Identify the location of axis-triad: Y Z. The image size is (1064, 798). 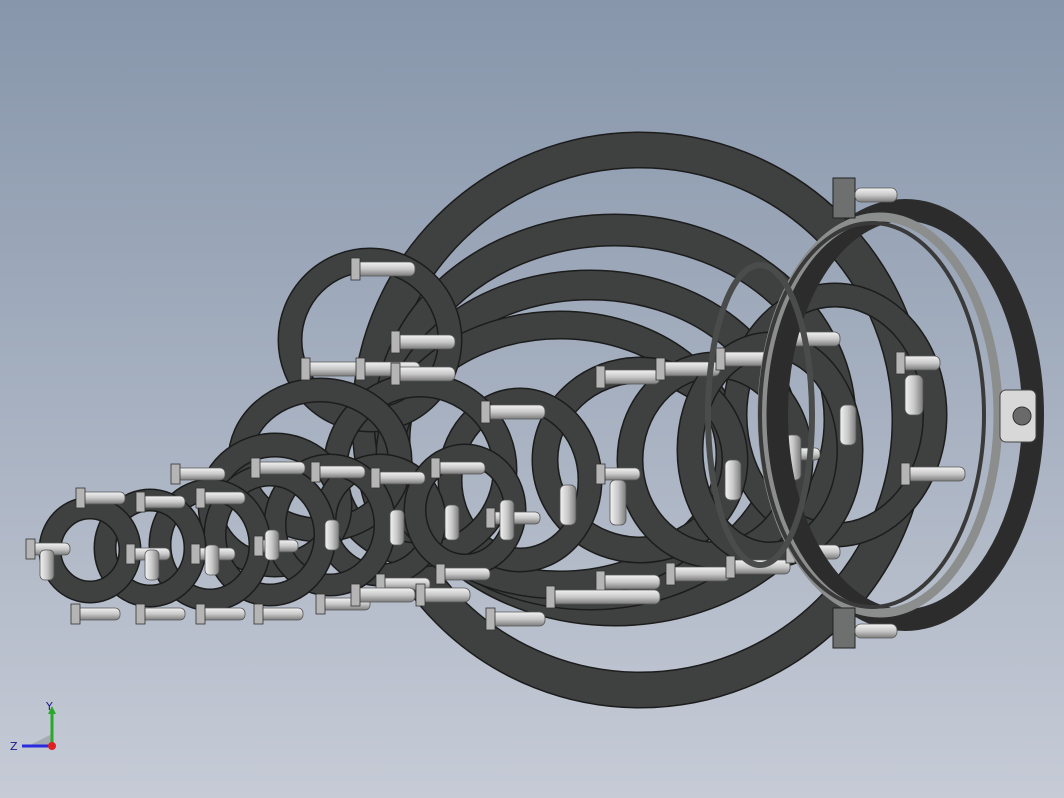
(38, 730).